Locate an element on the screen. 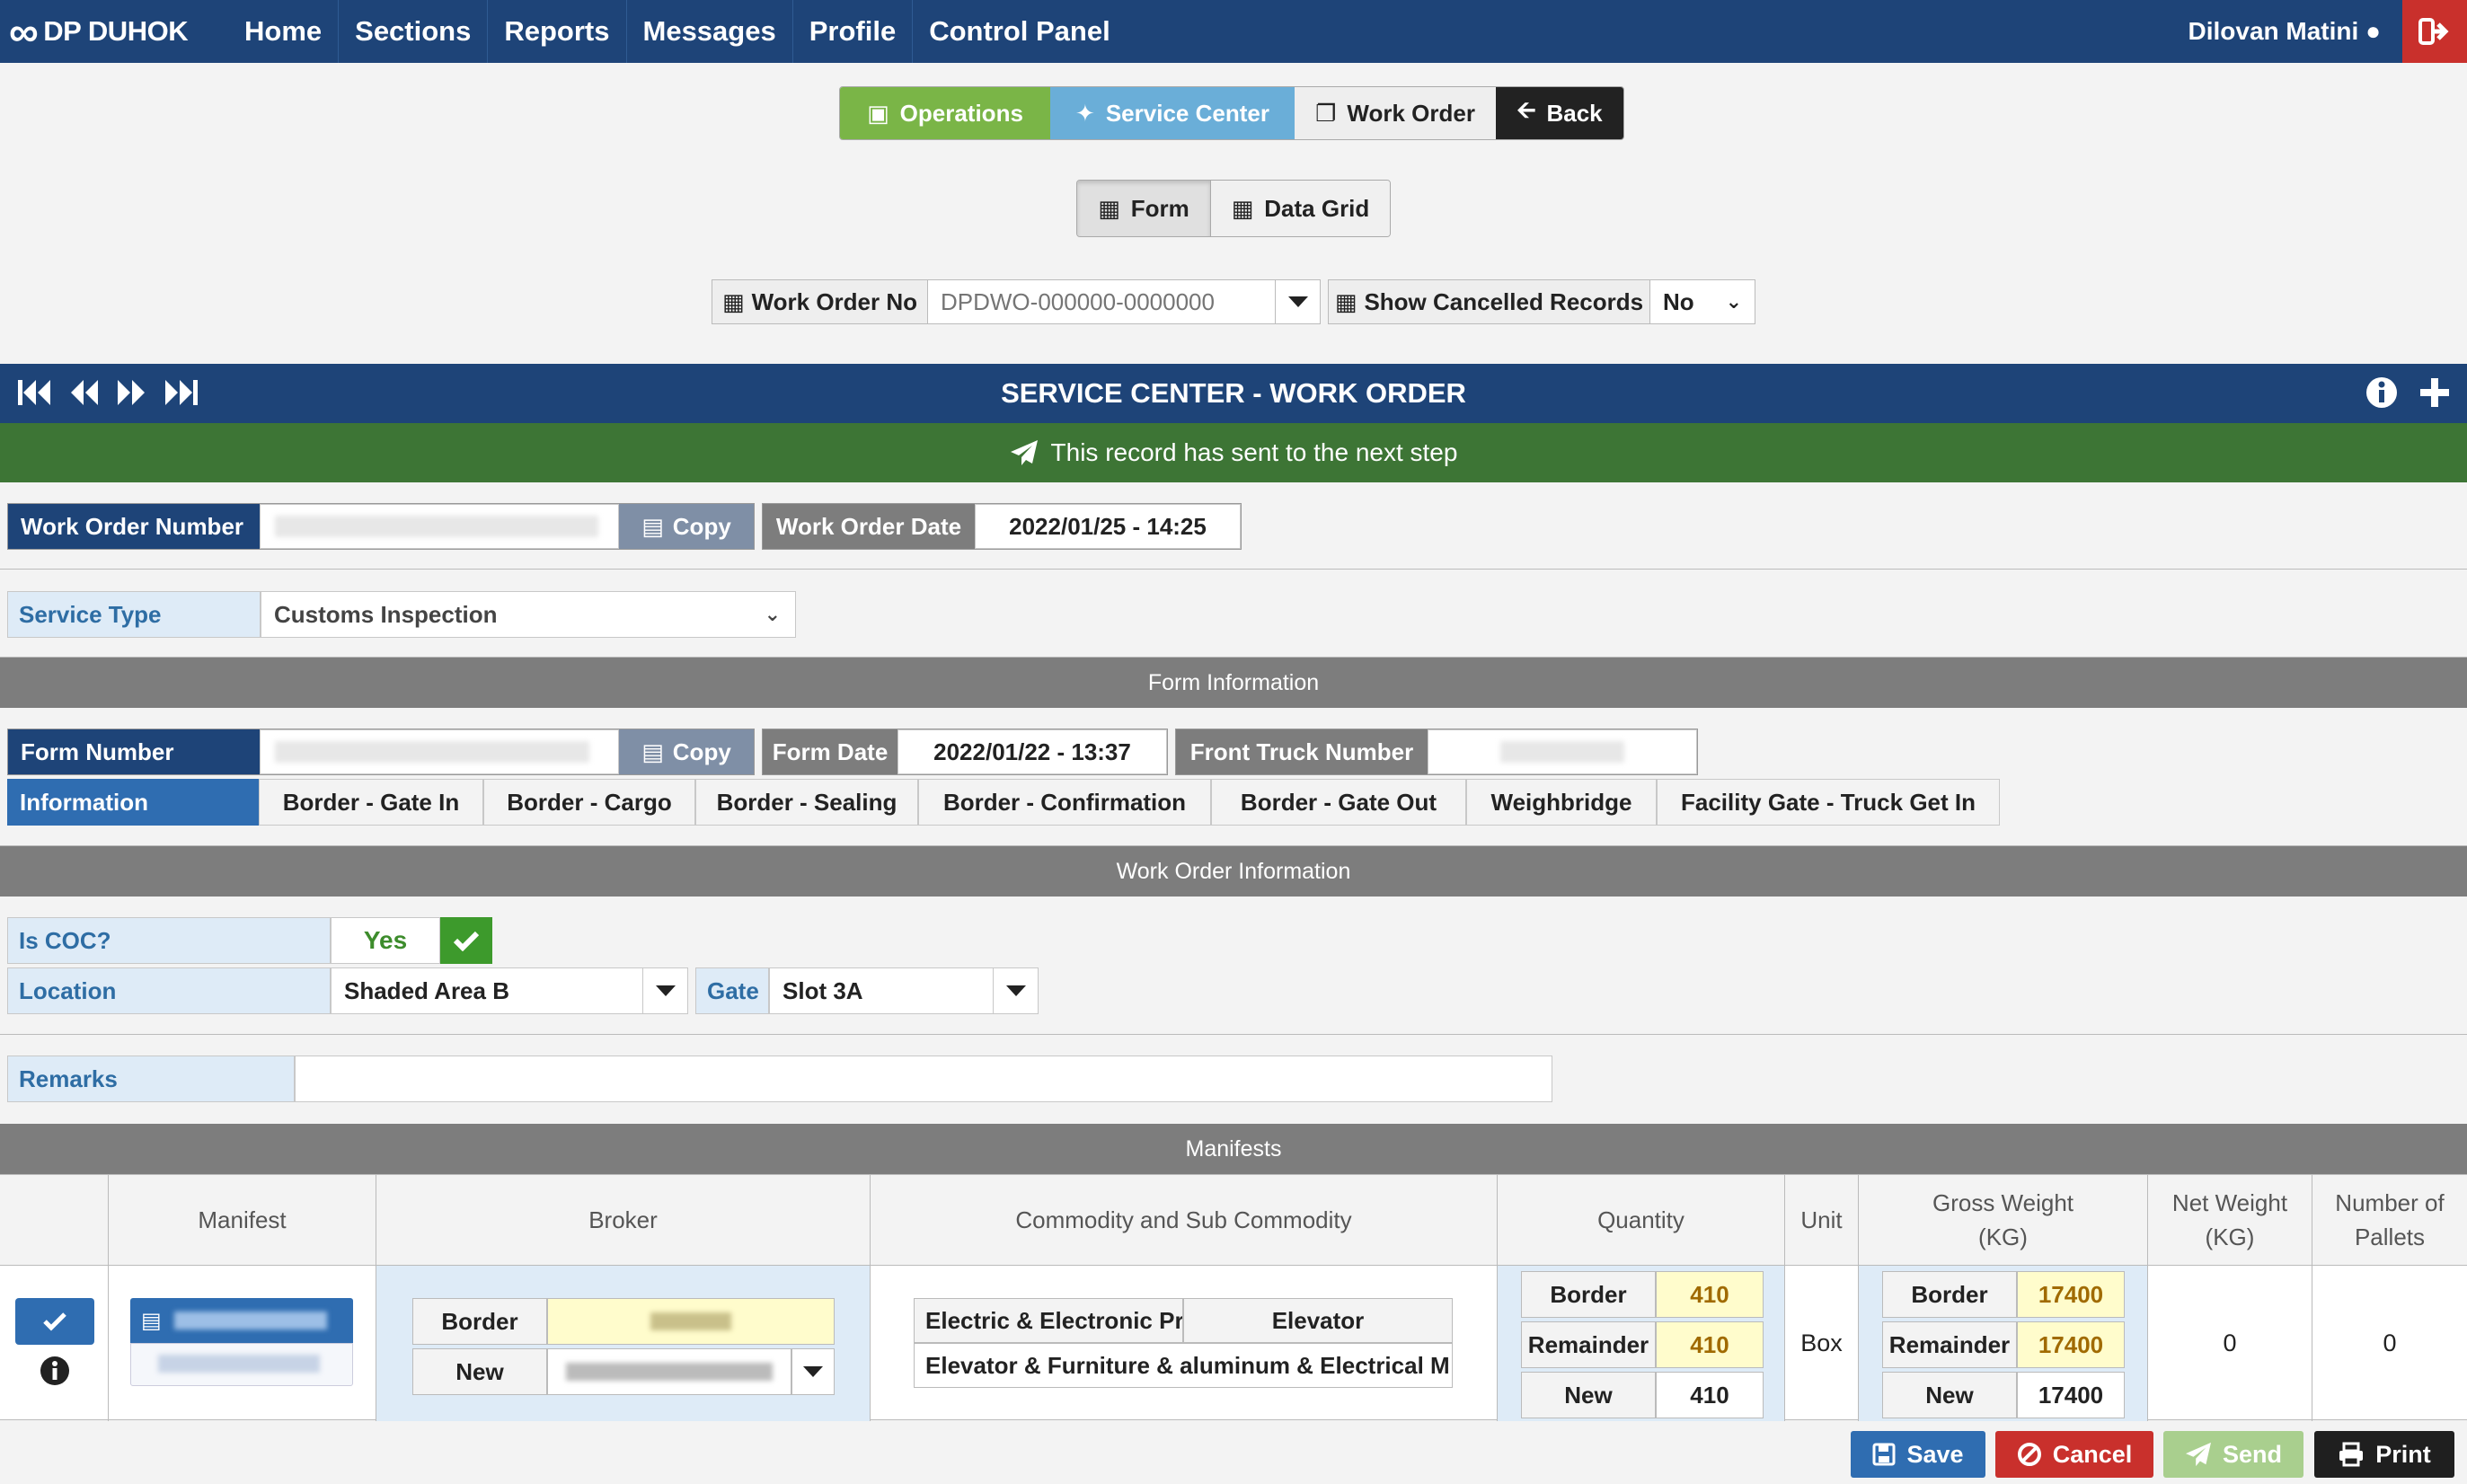 The width and height of the screenshot is (2467, 1484). row-info-icon is located at coordinates (55, 1371).